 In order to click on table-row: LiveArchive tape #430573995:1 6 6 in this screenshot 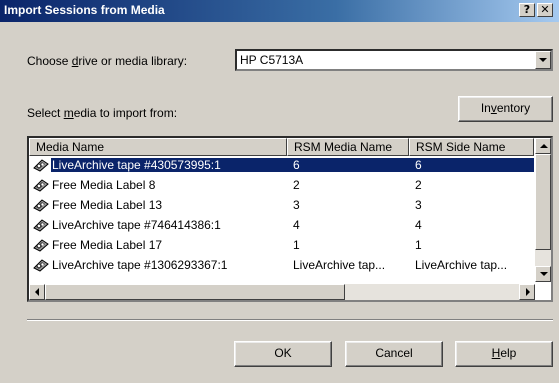, I will do `click(281, 166)`.